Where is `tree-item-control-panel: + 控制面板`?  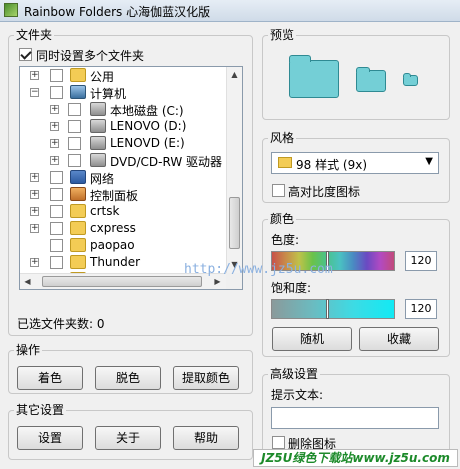 tree-item-control-panel: + 控制面板 is located at coordinates (125, 194).